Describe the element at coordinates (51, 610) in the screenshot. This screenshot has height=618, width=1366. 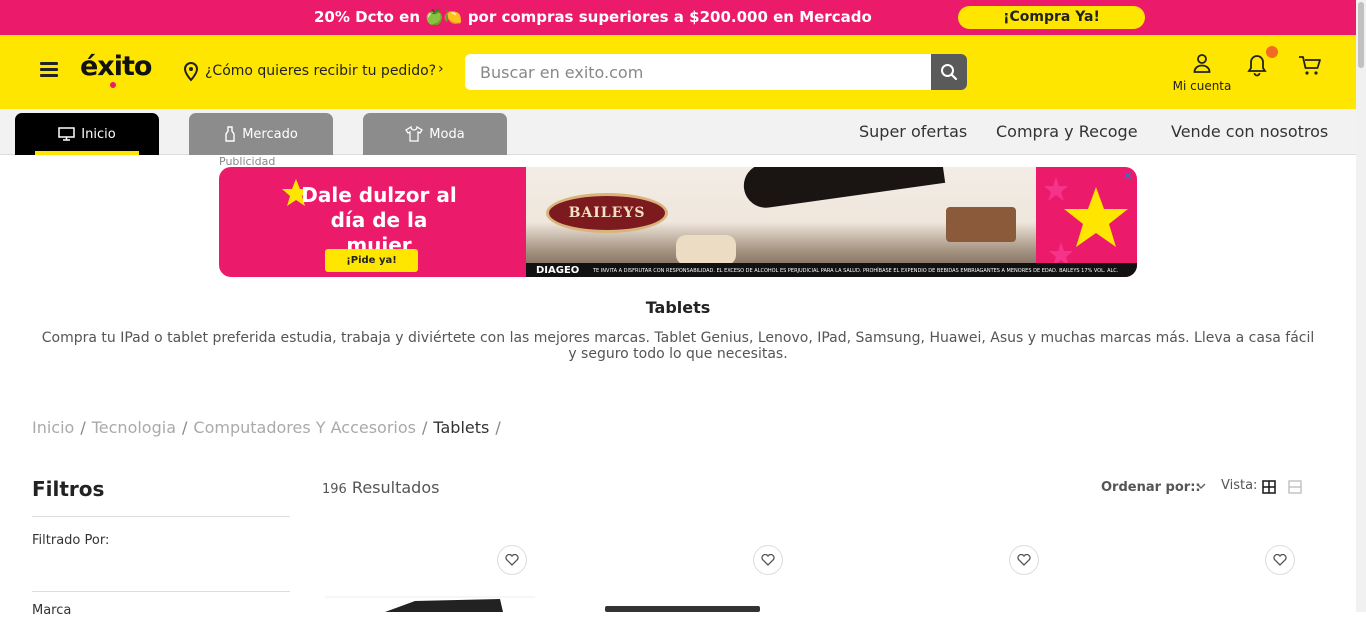
I see `filter-brand: Marca` at that location.